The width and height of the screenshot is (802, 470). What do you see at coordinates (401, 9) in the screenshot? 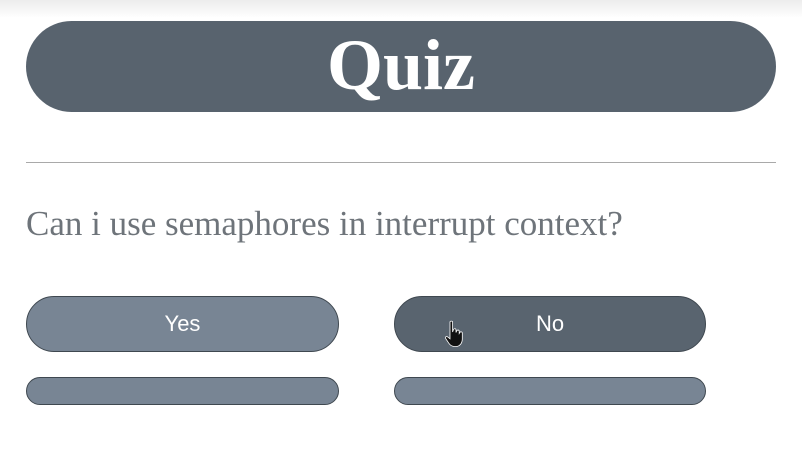
I see `top-shadow` at bounding box center [401, 9].